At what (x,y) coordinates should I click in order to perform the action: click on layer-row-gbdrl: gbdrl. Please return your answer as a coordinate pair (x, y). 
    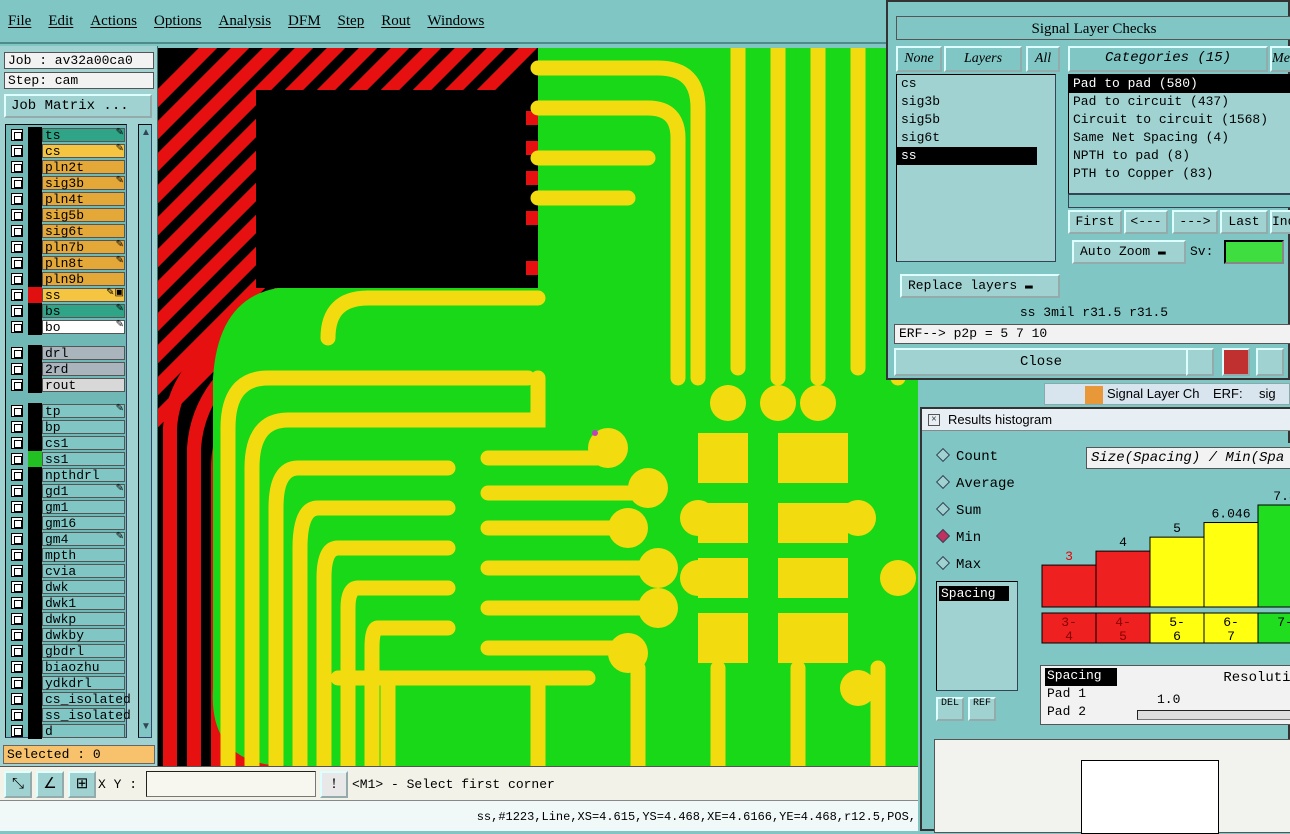
    Looking at the image, I should click on (67, 651).